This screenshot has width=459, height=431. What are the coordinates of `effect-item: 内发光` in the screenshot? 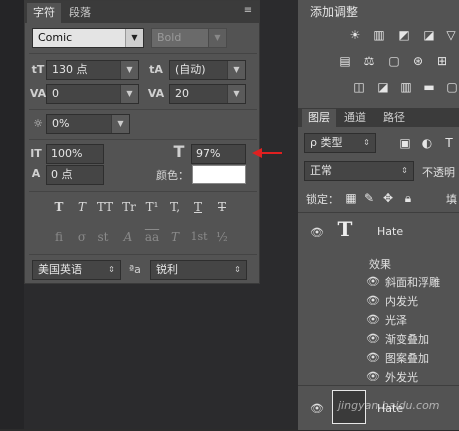 It's located at (401, 301).